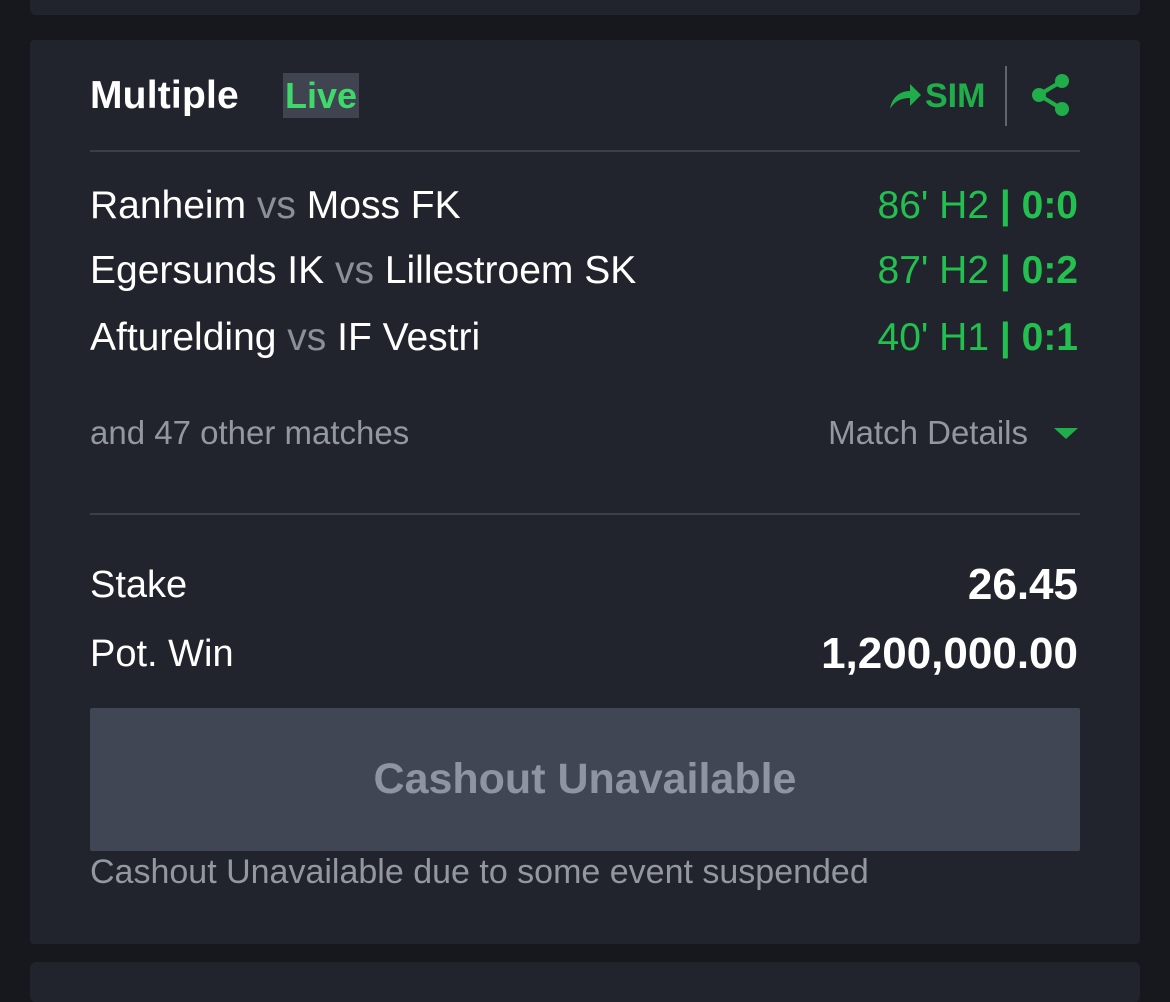 This screenshot has width=1170, height=1002. What do you see at coordinates (1006, 96) in the screenshot?
I see `header-divider` at bounding box center [1006, 96].